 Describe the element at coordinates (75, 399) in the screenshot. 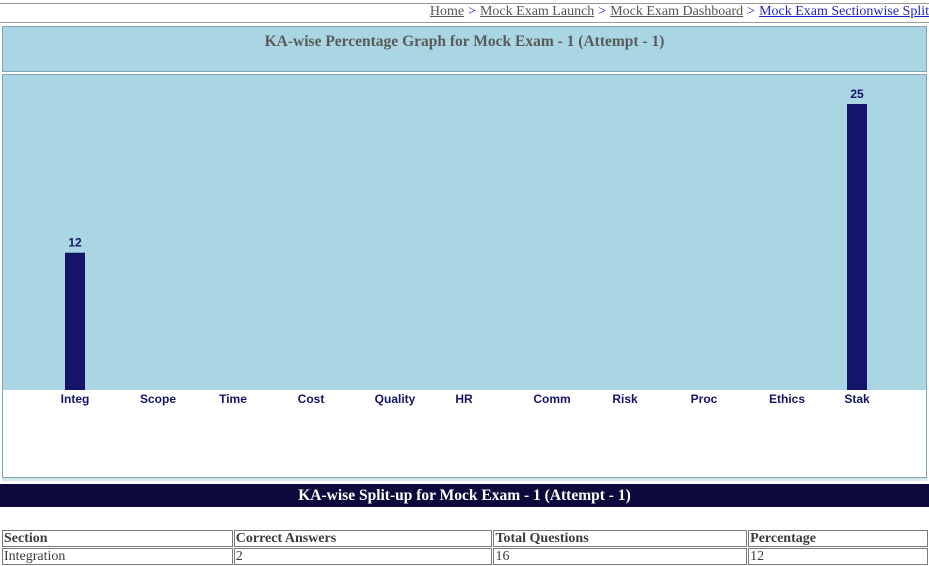

I see `tick-label-integ: Integ` at that location.